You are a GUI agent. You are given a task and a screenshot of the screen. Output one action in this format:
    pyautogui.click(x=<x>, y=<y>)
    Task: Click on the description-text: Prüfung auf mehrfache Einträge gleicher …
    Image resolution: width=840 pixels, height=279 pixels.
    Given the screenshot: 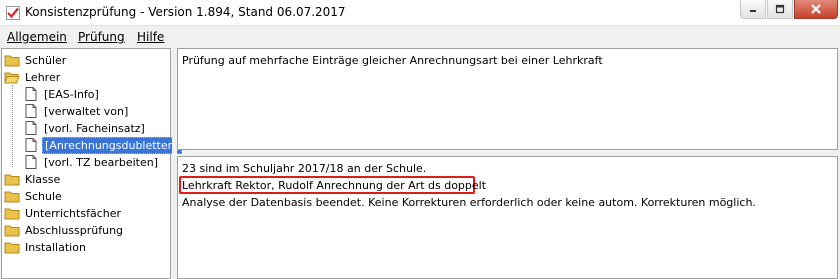 What is the action you would take?
    pyautogui.click(x=392, y=60)
    